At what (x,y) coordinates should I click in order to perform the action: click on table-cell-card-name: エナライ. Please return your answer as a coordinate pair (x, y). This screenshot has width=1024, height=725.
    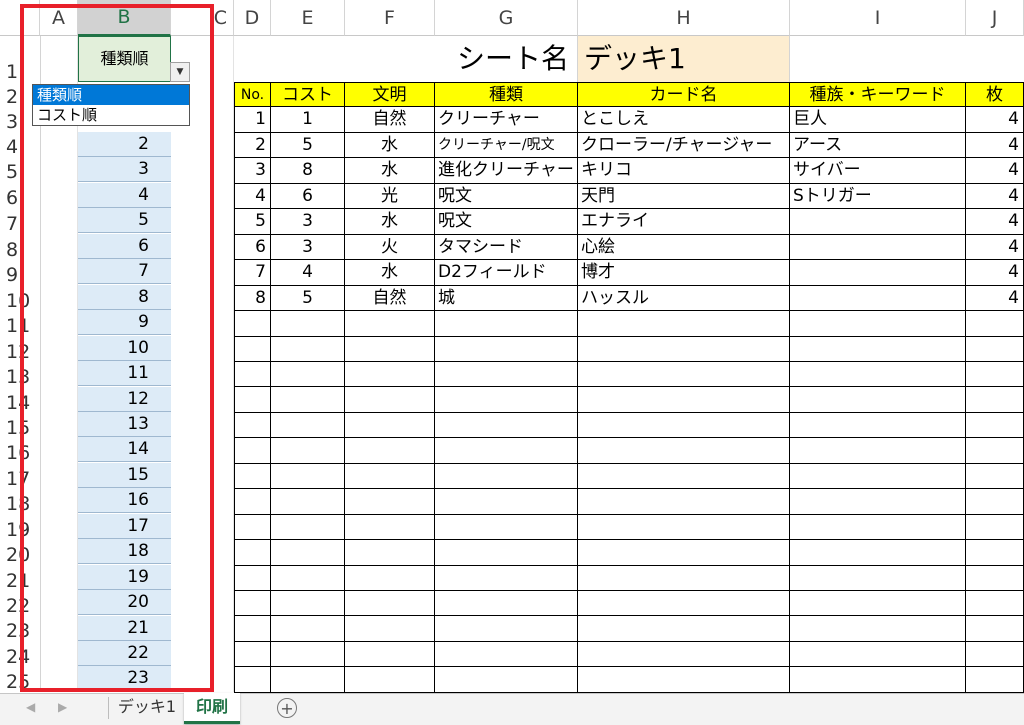
    Looking at the image, I should click on (684, 222).